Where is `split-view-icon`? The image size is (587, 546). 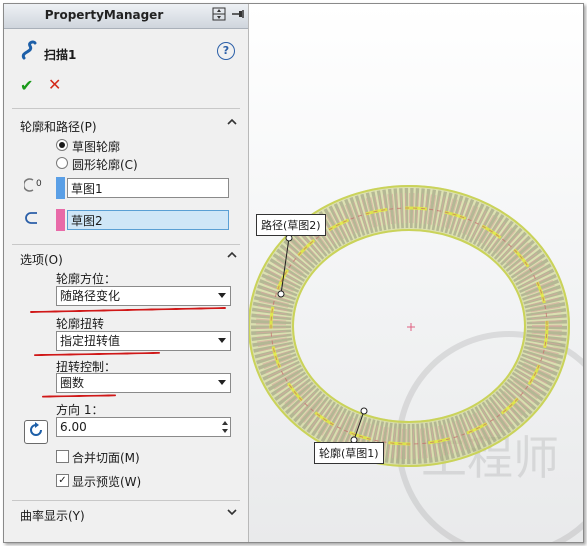
split-view-icon is located at coordinates (219, 15).